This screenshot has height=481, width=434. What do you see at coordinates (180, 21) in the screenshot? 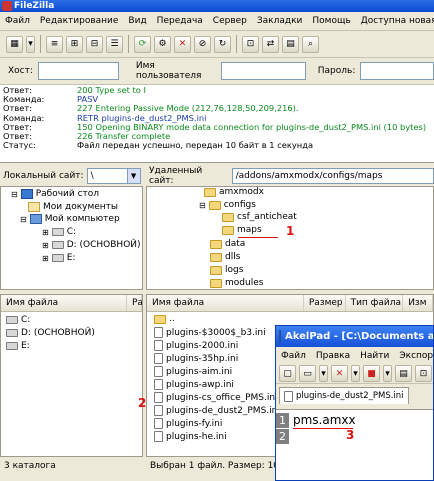
I see `menu-transfer: Передача` at bounding box center [180, 21].